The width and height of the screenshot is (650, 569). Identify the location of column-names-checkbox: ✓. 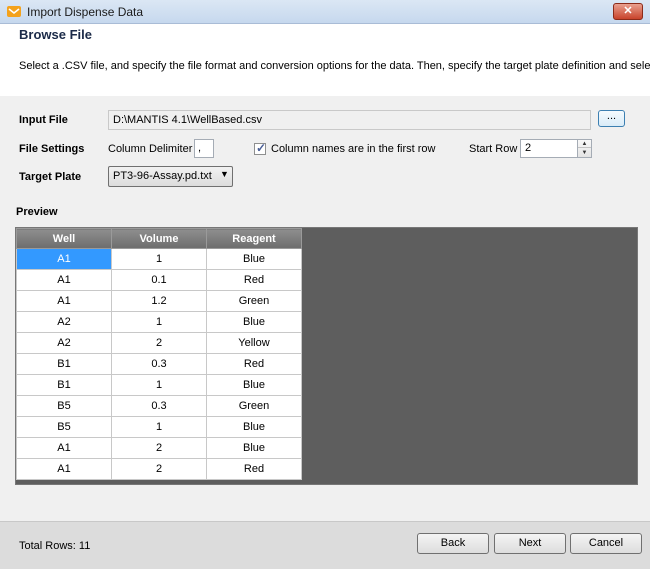
(260, 148).